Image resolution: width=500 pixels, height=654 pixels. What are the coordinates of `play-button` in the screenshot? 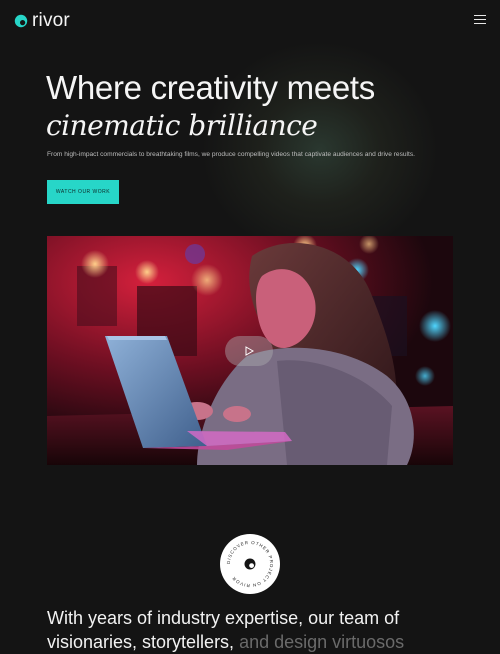 It's located at (249, 351).